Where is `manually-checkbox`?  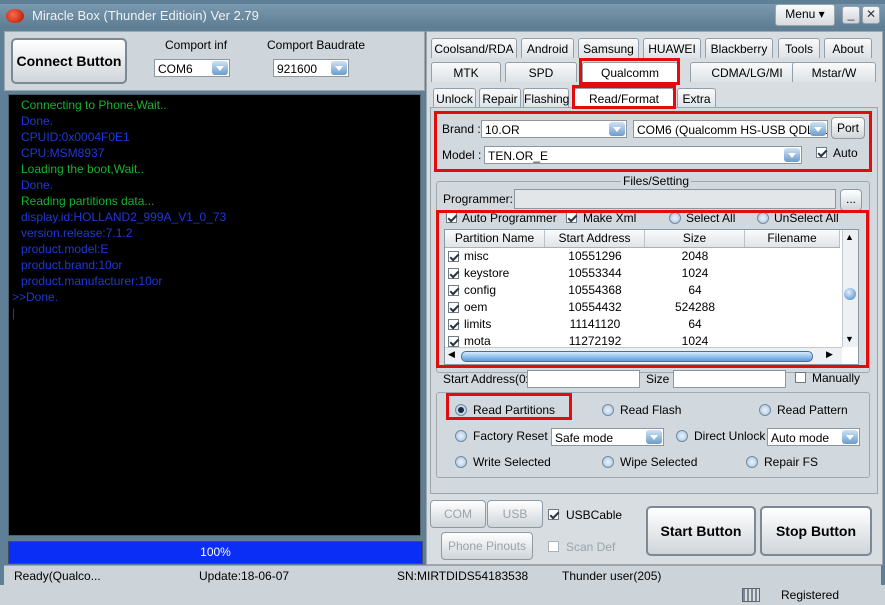
manually-checkbox is located at coordinates (800, 377).